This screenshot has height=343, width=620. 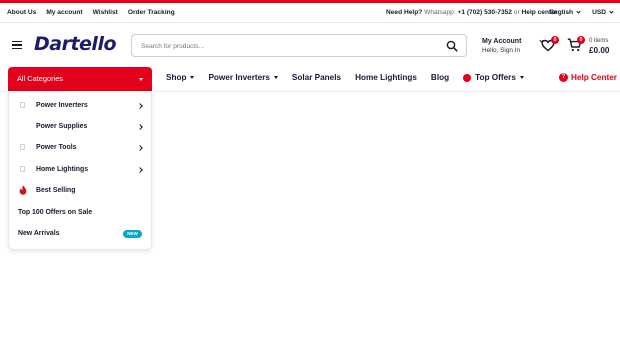 What do you see at coordinates (132, 234) in the screenshot?
I see `new-badge: NEW` at bounding box center [132, 234].